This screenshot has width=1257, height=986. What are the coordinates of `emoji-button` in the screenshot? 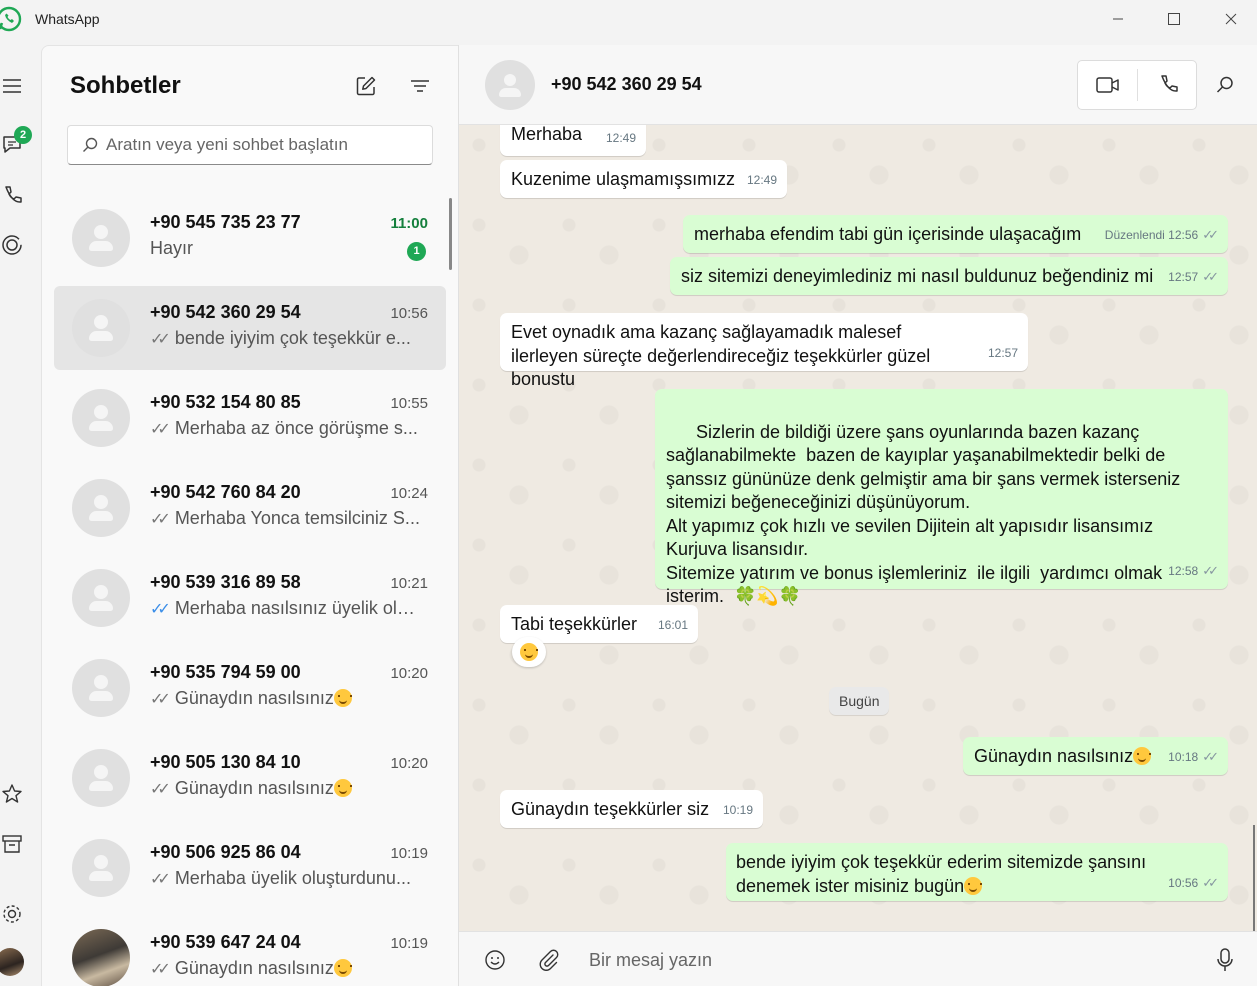 It's located at (495, 960).